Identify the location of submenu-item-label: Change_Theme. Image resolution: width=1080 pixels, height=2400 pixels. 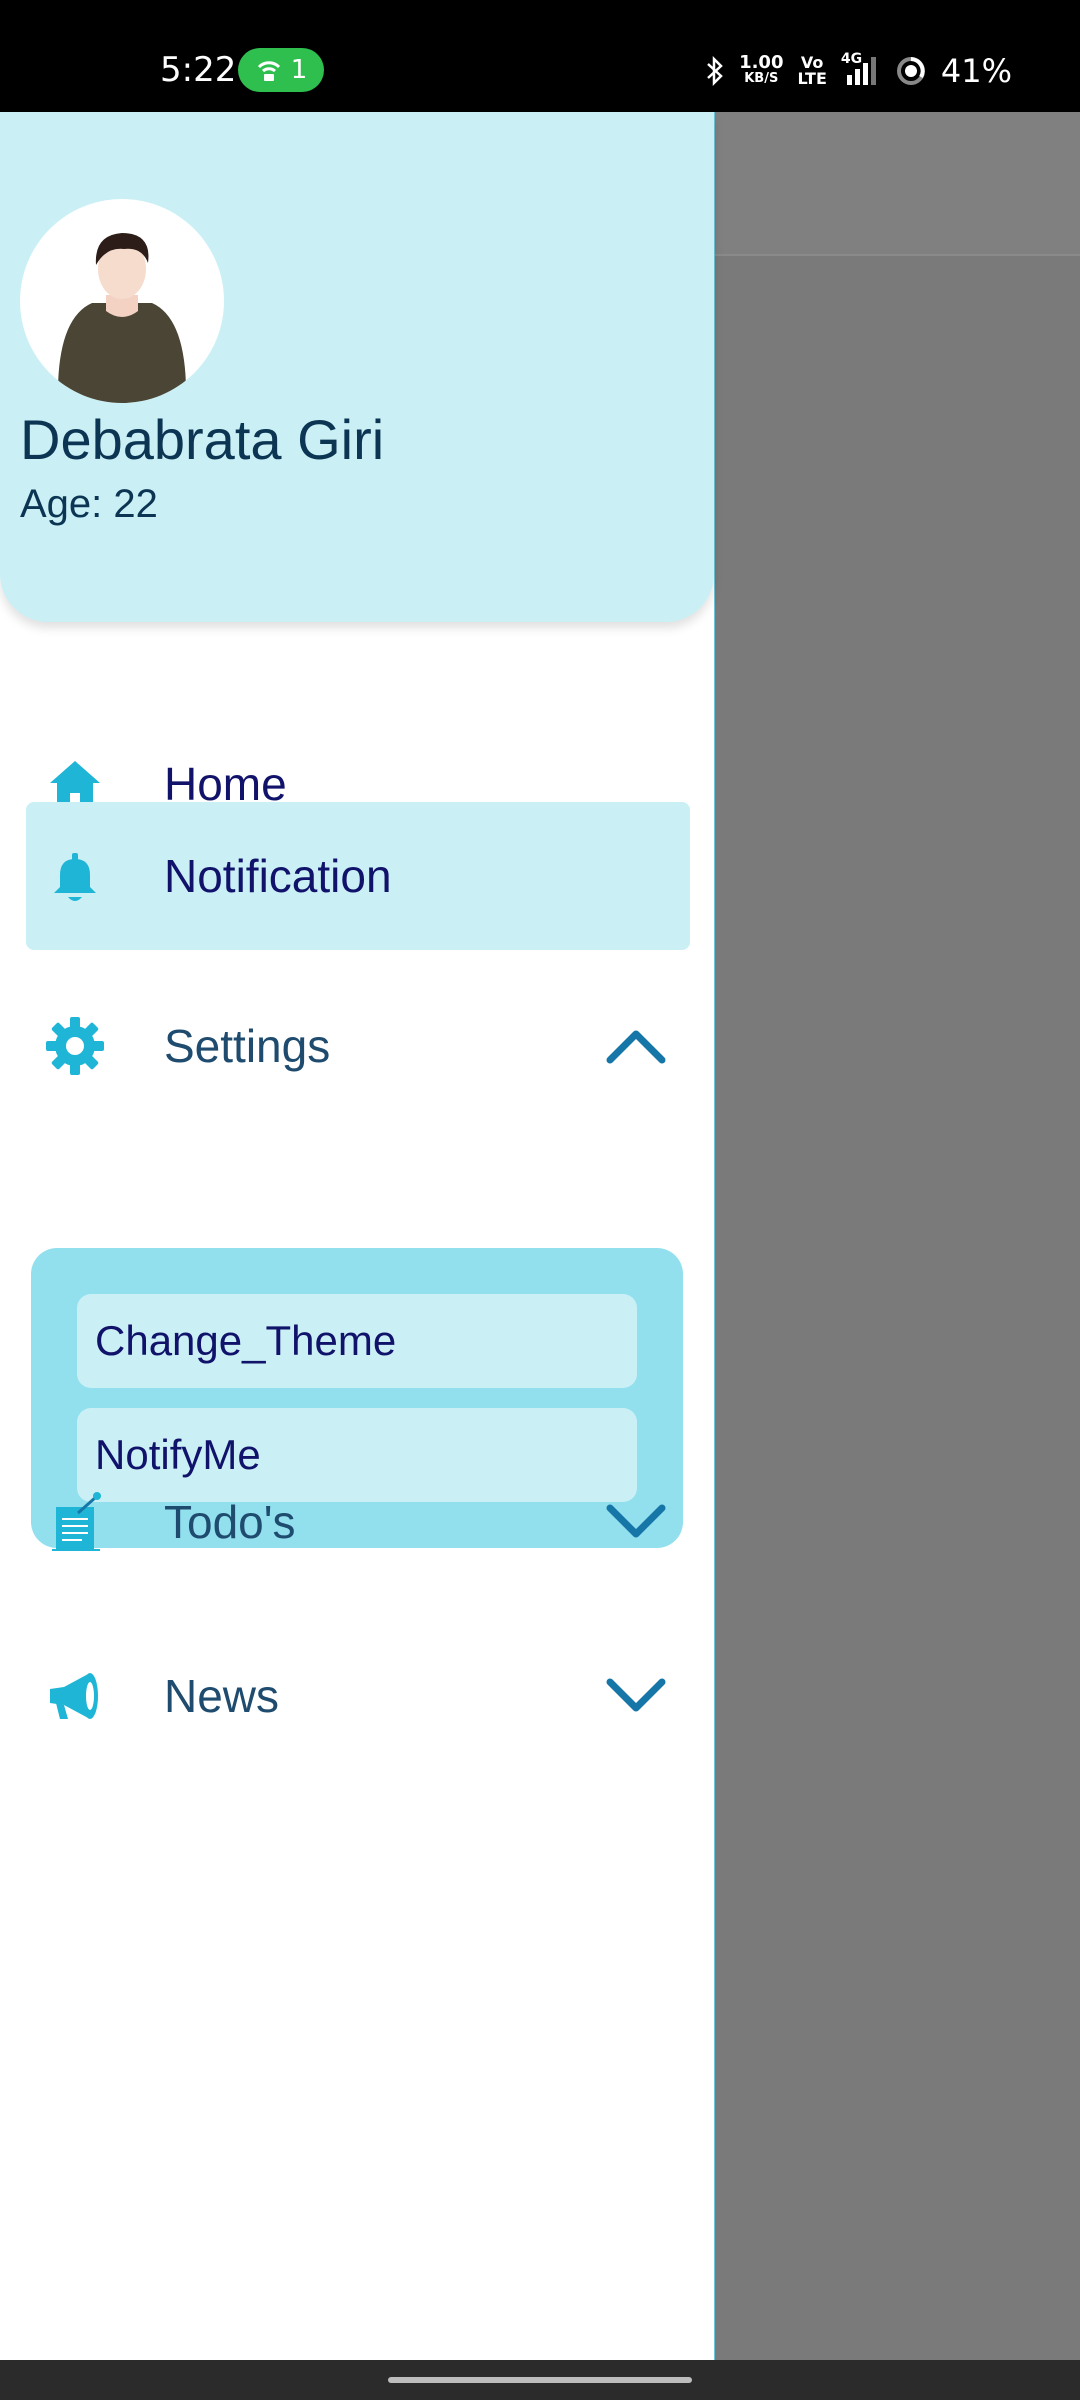
(246, 1340).